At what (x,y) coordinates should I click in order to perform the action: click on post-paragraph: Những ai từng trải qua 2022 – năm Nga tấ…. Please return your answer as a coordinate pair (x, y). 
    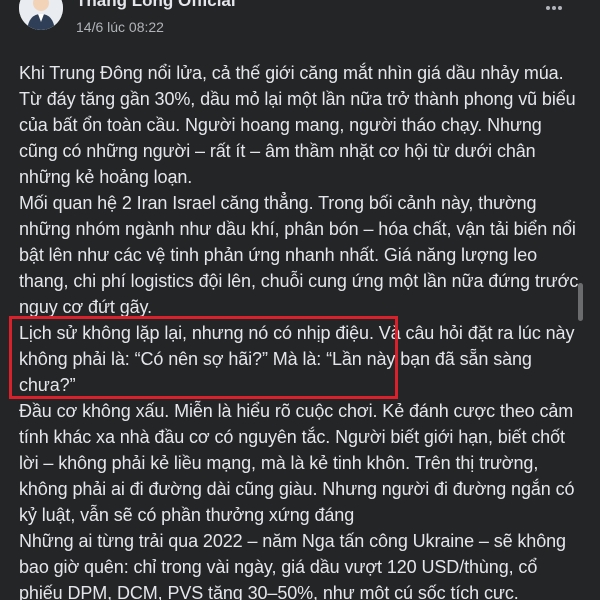
    Looking at the image, I should click on (292, 565).